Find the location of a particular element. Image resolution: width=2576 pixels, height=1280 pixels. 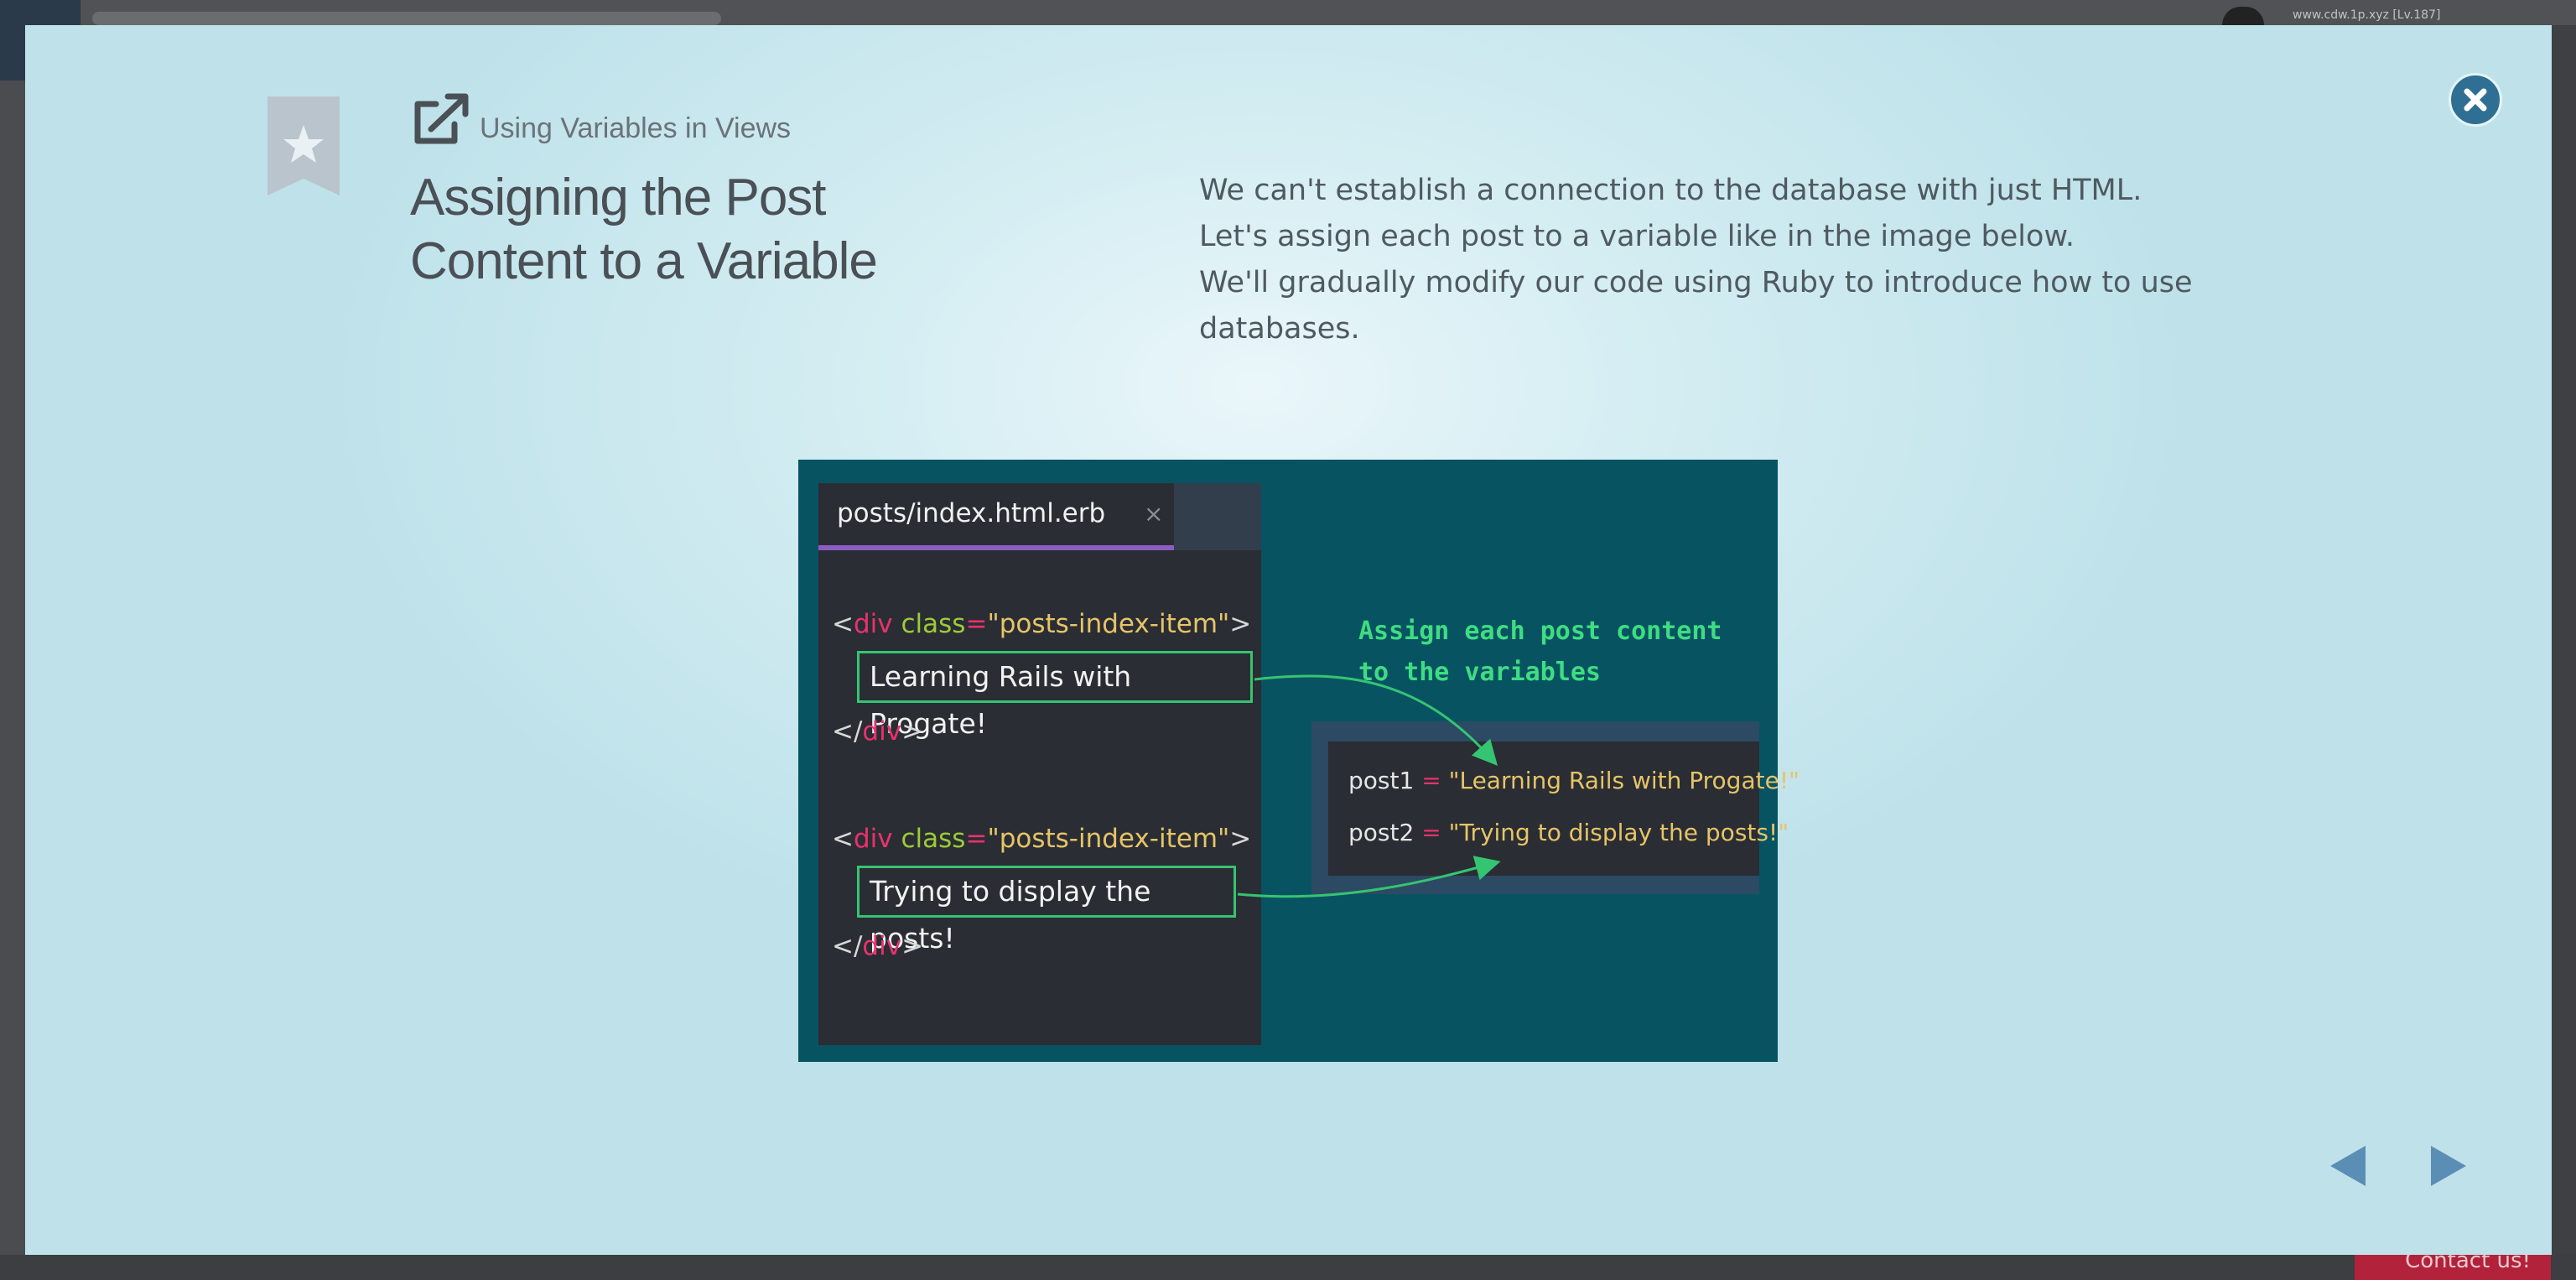

tab-close-icon: × is located at coordinates (1154, 514).